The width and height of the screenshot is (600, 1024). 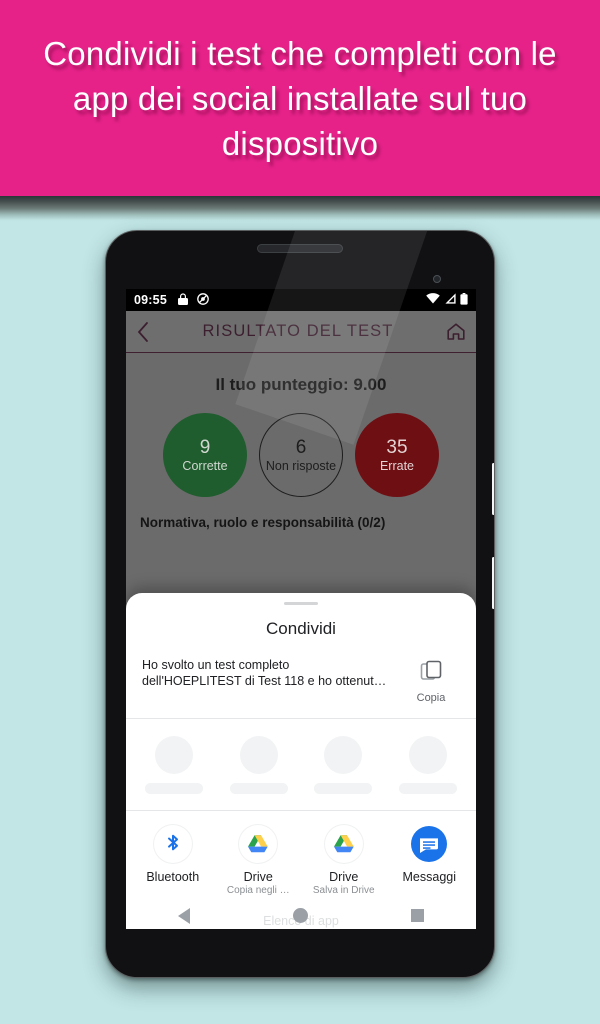 What do you see at coordinates (343, 891) in the screenshot?
I see `share-target-sublabel: Salva in Drive` at bounding box center [343, 891].